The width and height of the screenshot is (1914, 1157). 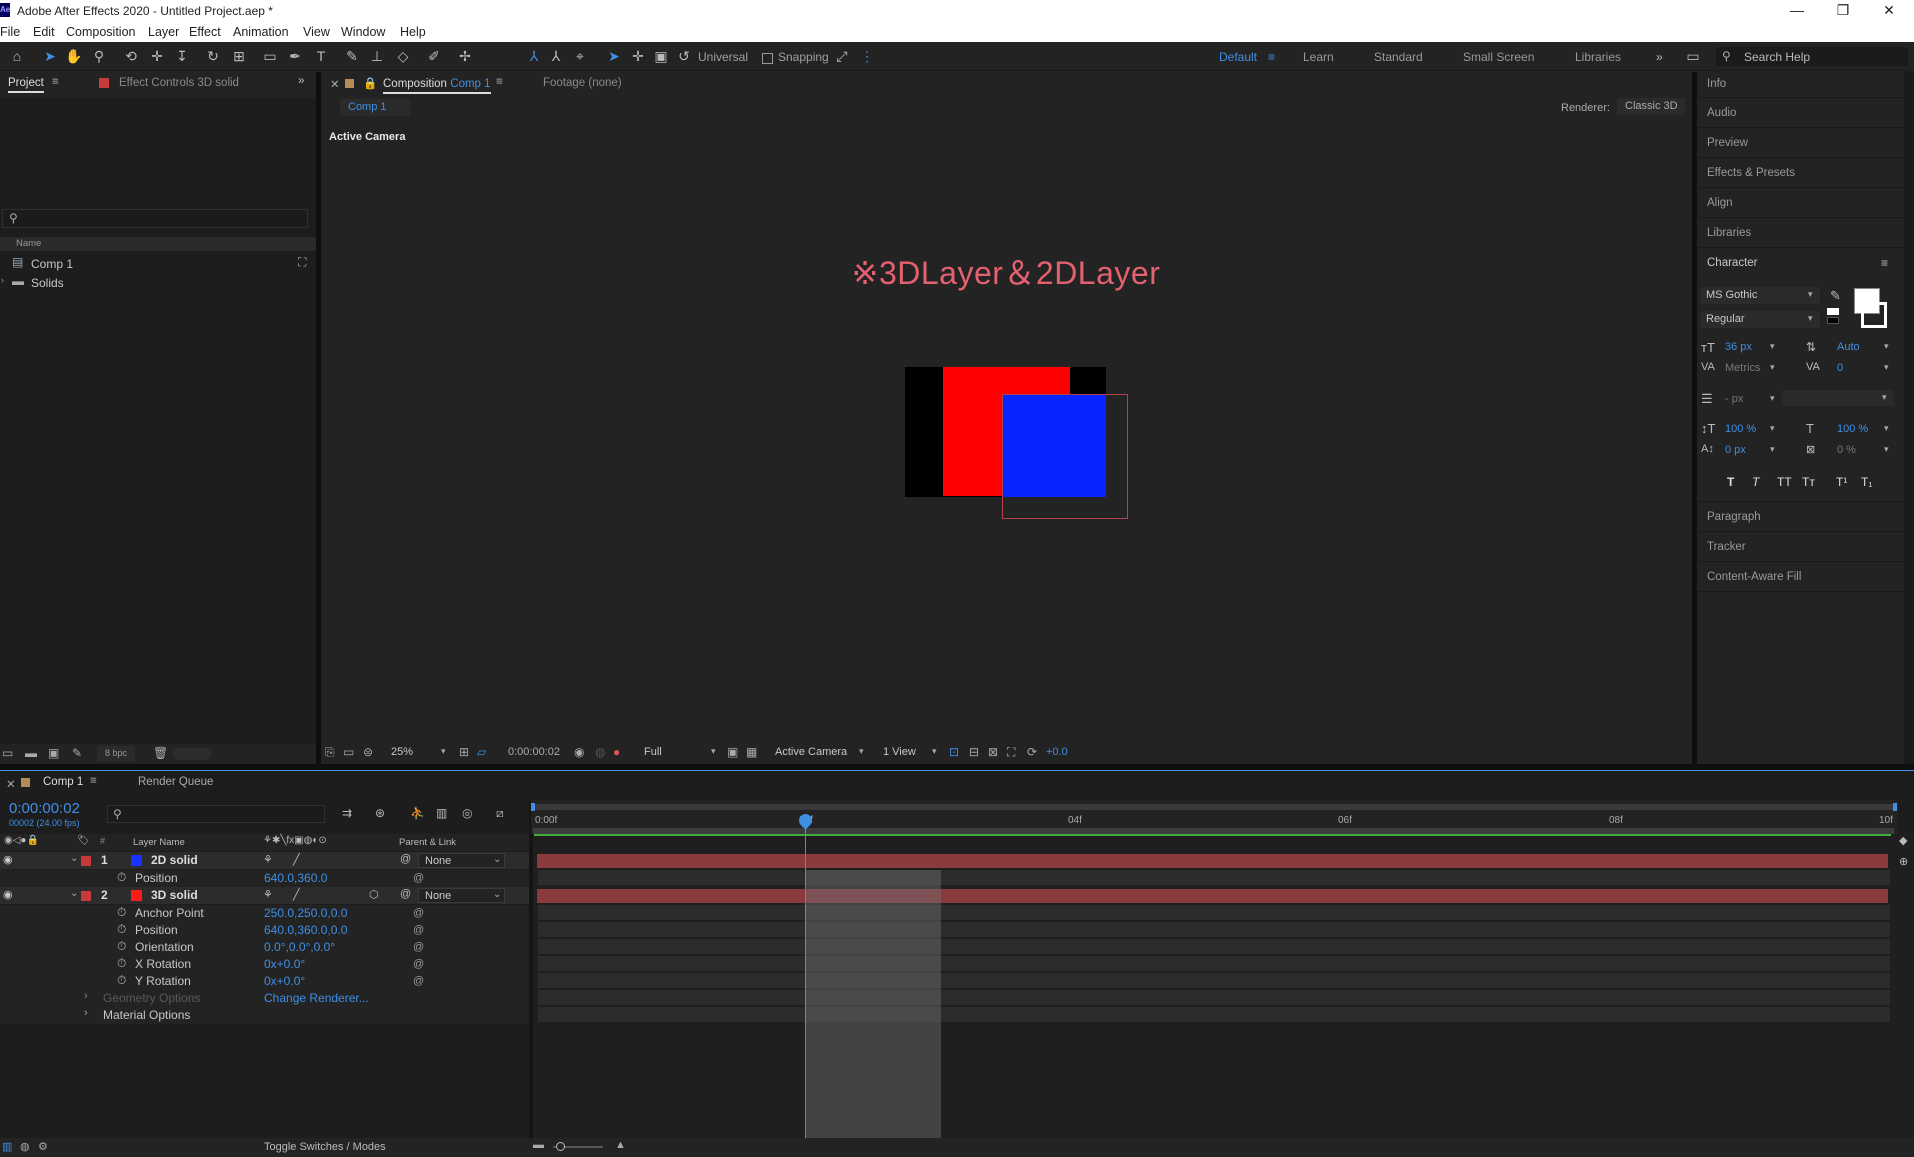 What do you see at coordinates (1812, 56) in the screenshot?
I see `search-help-input: ⚲ Search Help` at bounding box center [1812, 56].